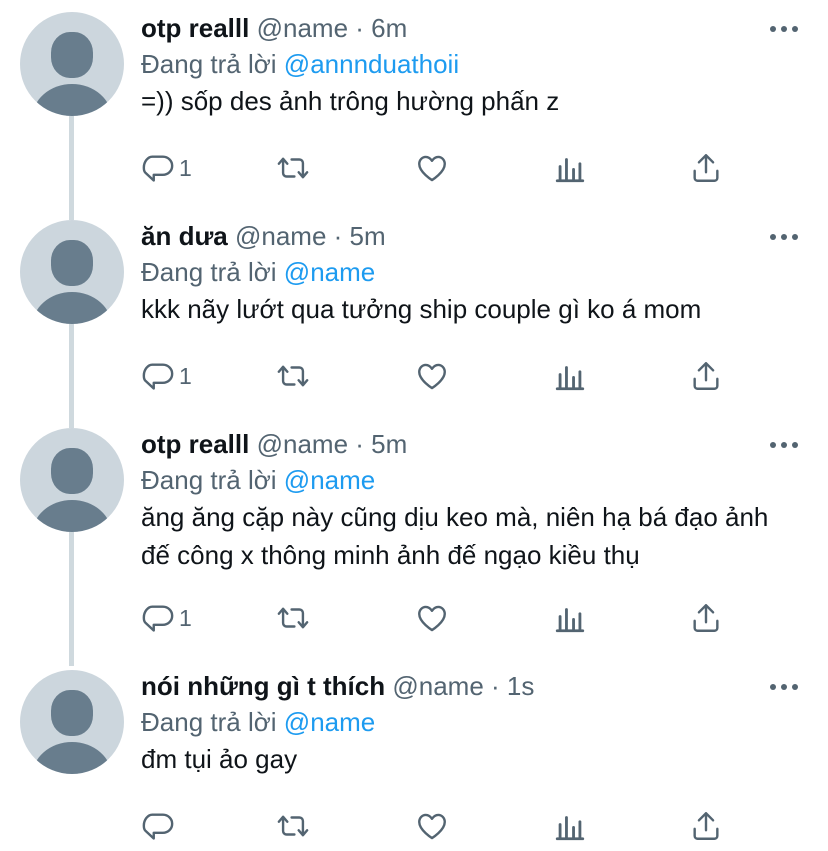 Image resolution: width=828 pixels, height=851 pixels. Describe the element at coordinates (520, 686) in the screenshot. I see `timestamp: 1s` at that location.